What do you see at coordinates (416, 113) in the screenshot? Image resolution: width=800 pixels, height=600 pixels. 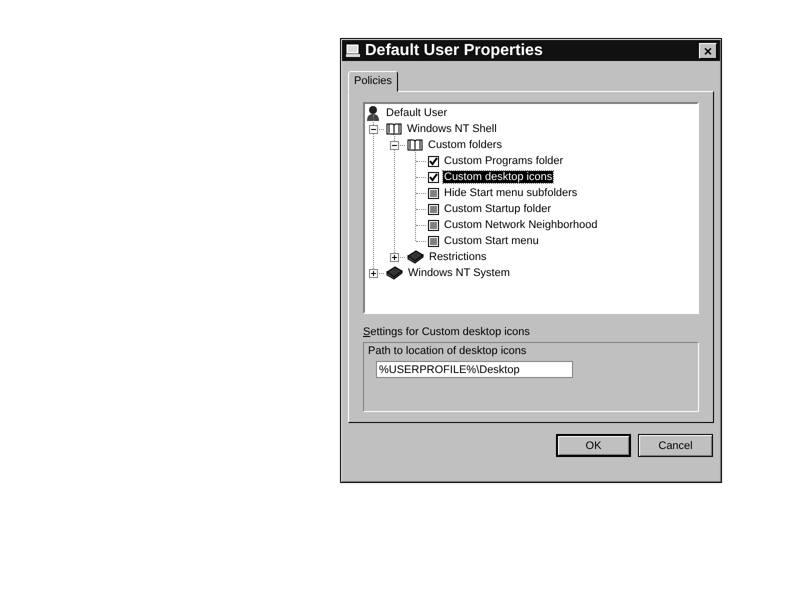 I see `tree-item: Default User` at bounding box center [416, 113].